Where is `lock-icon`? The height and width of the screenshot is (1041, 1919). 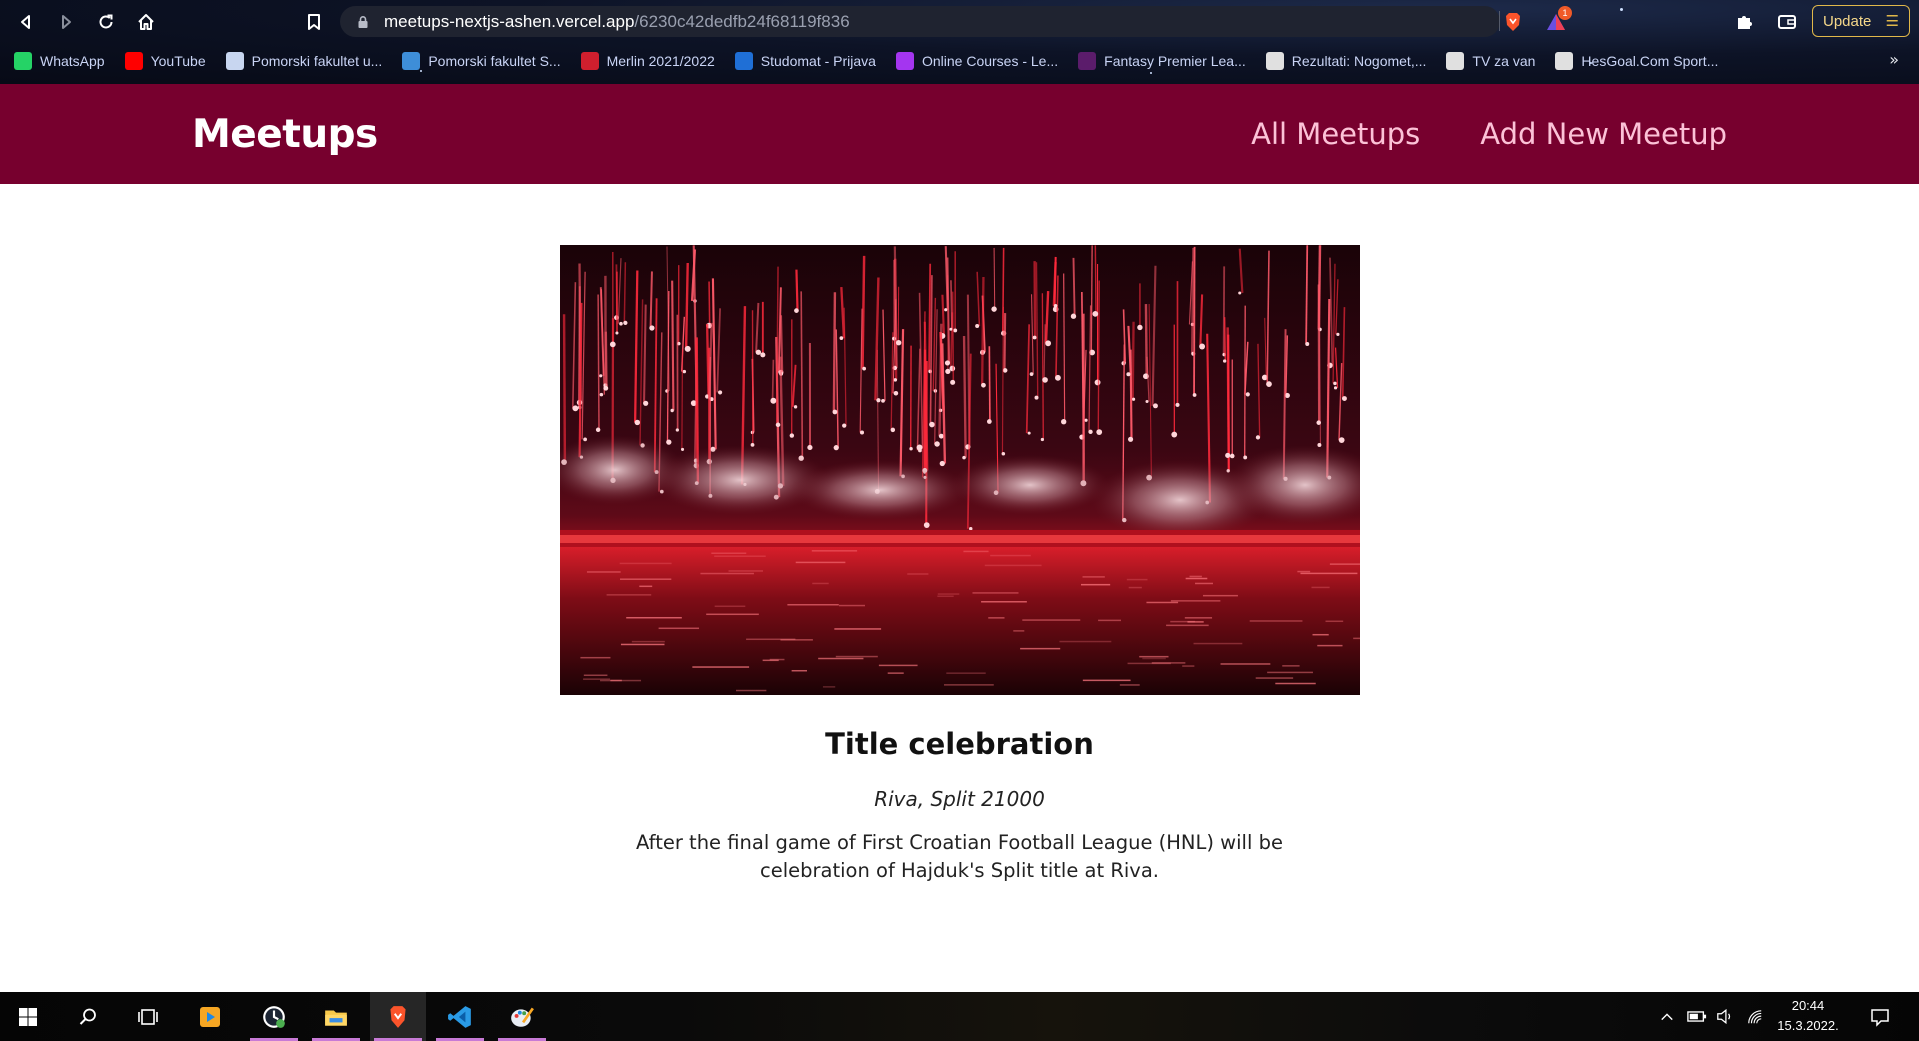
lock-icon is located at coordinates (363, 21).